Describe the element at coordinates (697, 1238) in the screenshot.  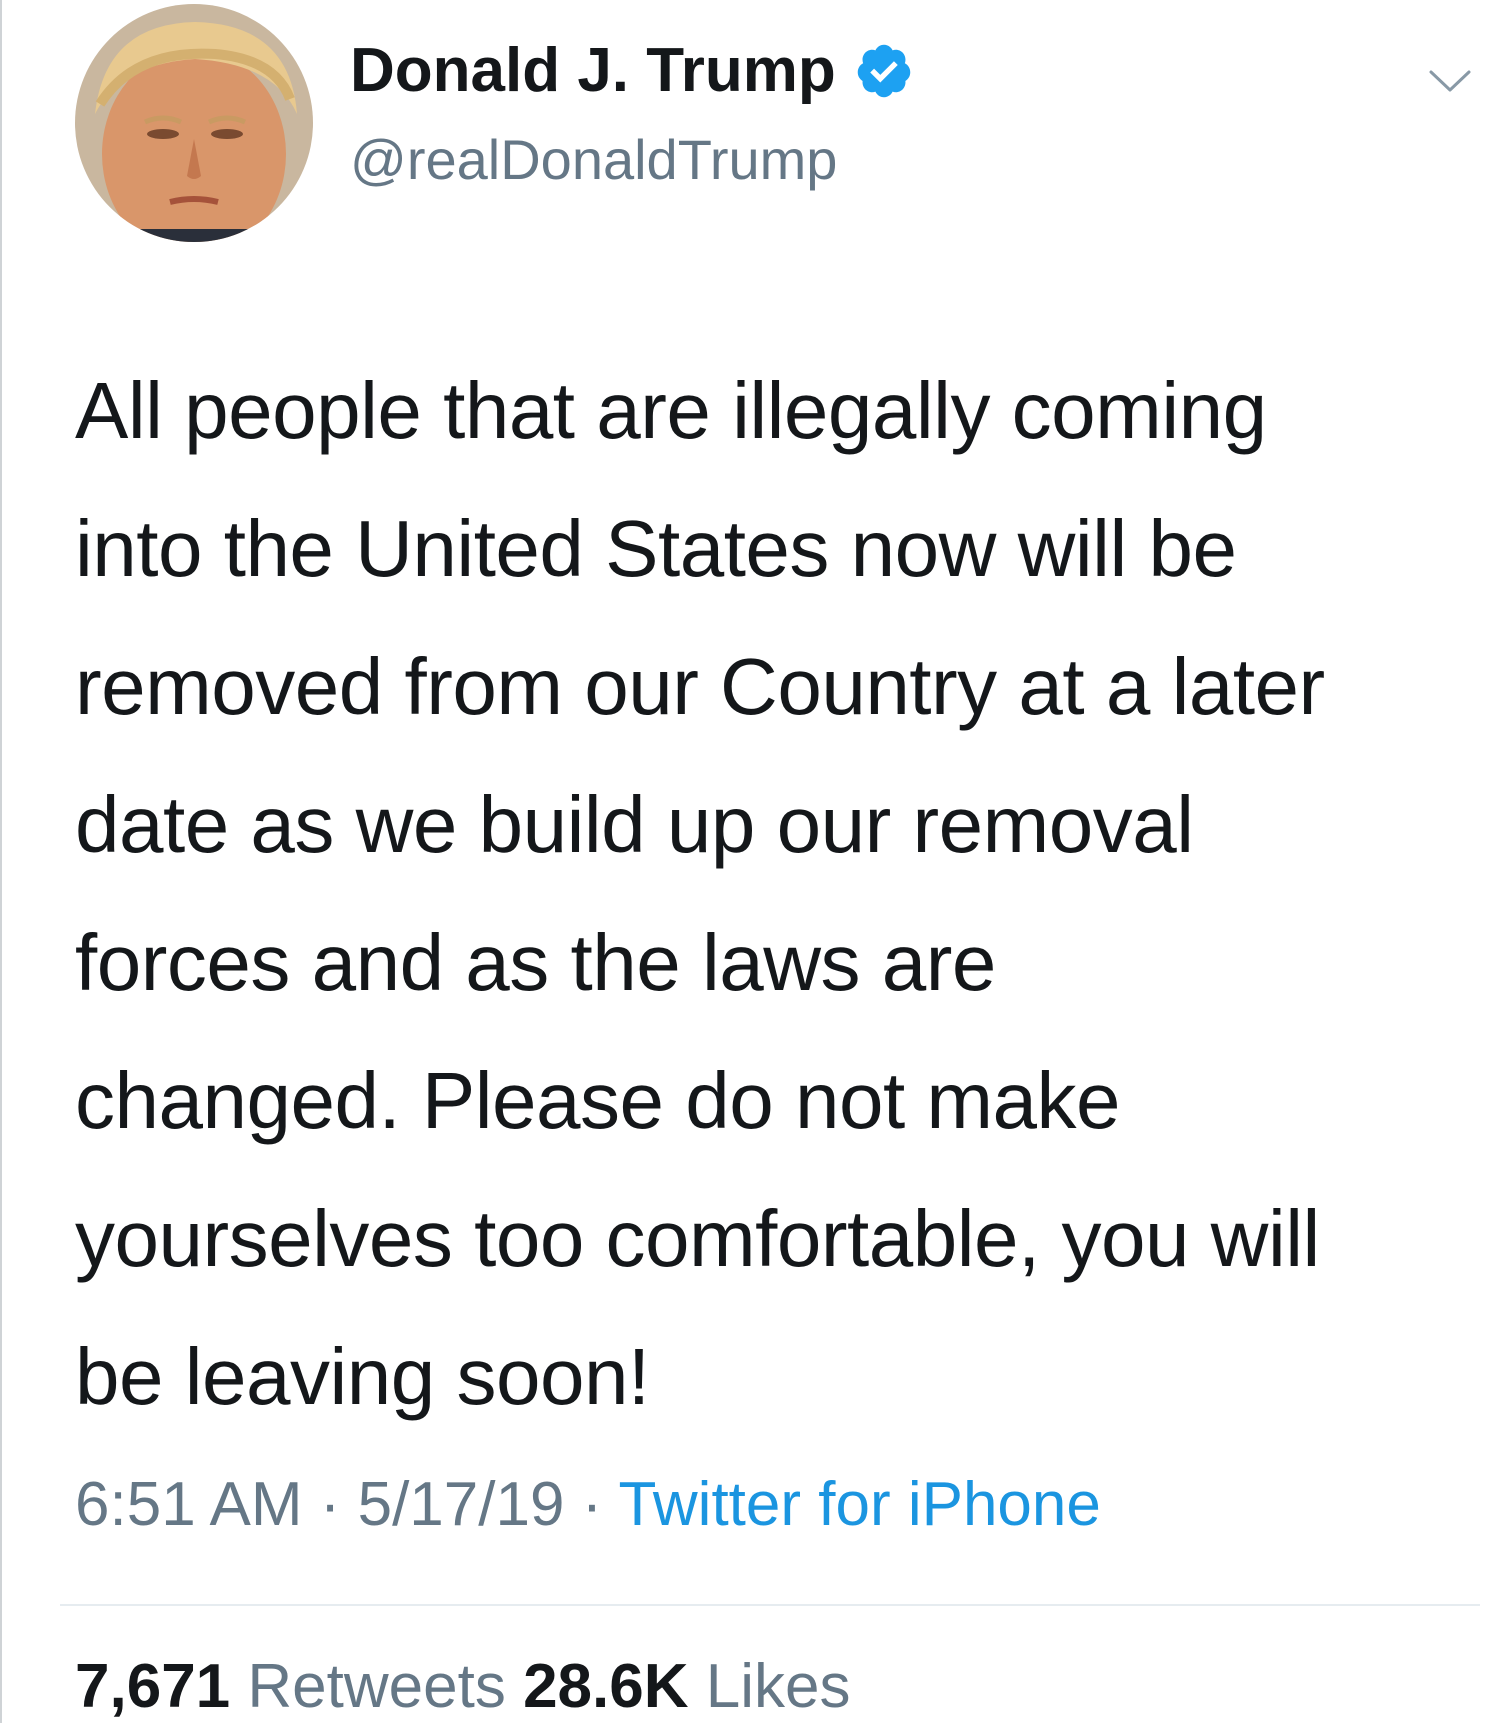
I see `tweet-text-line: yourselves too comfortable, you will` at that location.